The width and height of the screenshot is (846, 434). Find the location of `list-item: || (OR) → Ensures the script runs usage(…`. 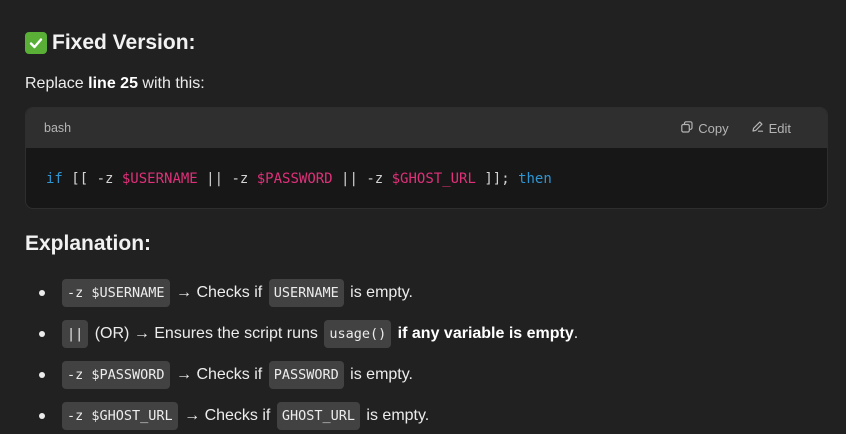

list-item: || (OR) → Ensures the script runs usage(… is located at coordinates (301, 333).